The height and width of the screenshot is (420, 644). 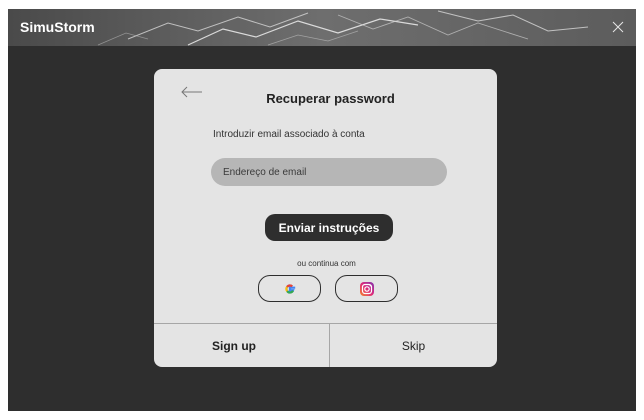 I want to click on storm-banner-image, so click(x=322, y=27).